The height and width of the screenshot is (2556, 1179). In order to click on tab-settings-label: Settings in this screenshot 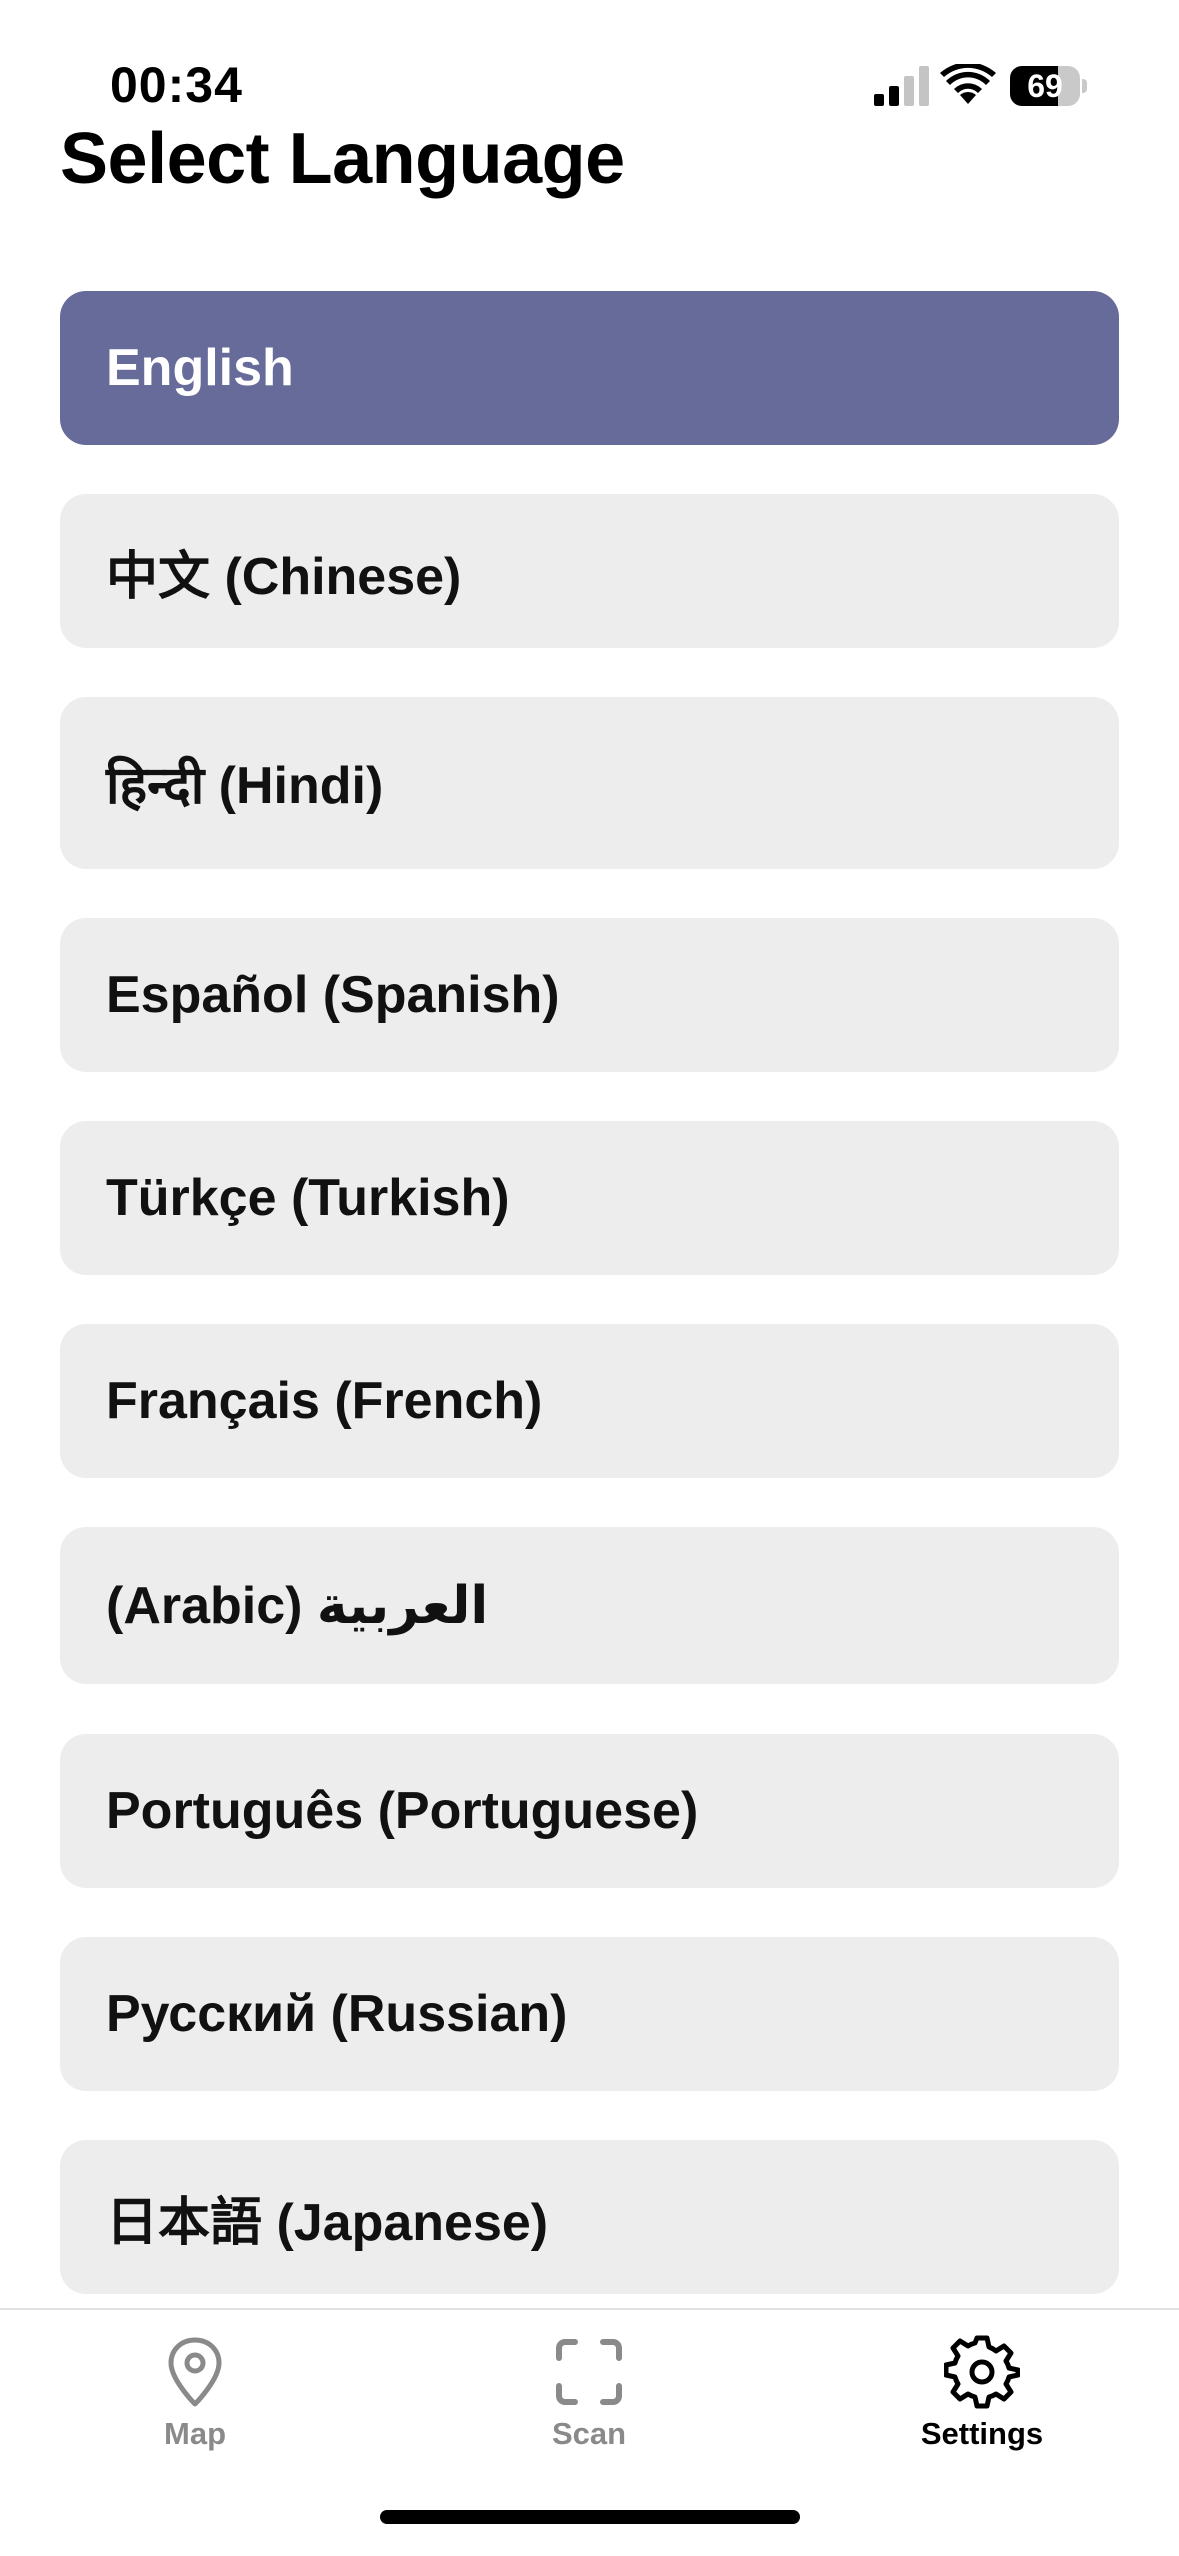, I will do `click(982, 2433)`.